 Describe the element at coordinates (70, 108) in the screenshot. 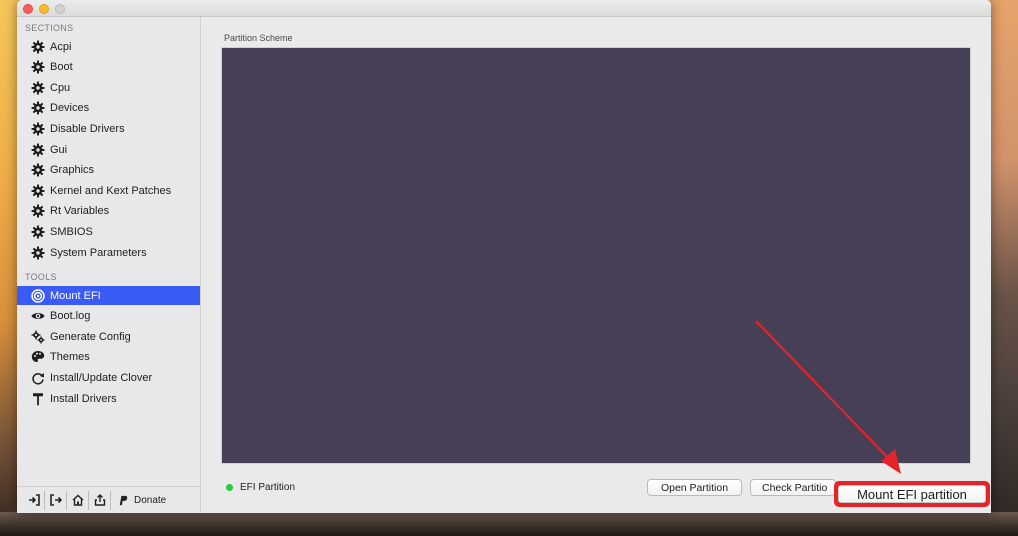

I see `sidebar-item-label: Devices` at that location.